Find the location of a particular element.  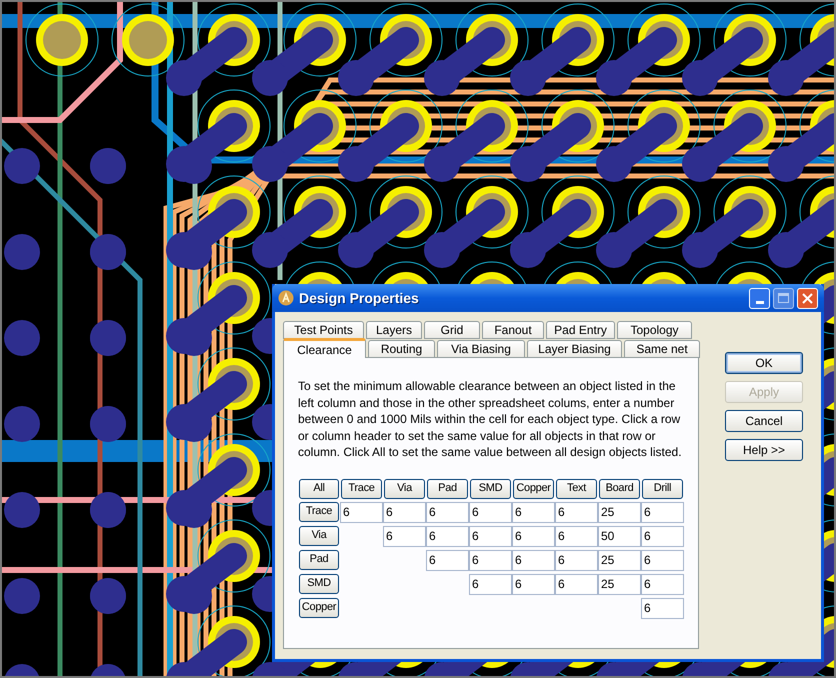

tab: Clearance is located at coordinates (324, 348).